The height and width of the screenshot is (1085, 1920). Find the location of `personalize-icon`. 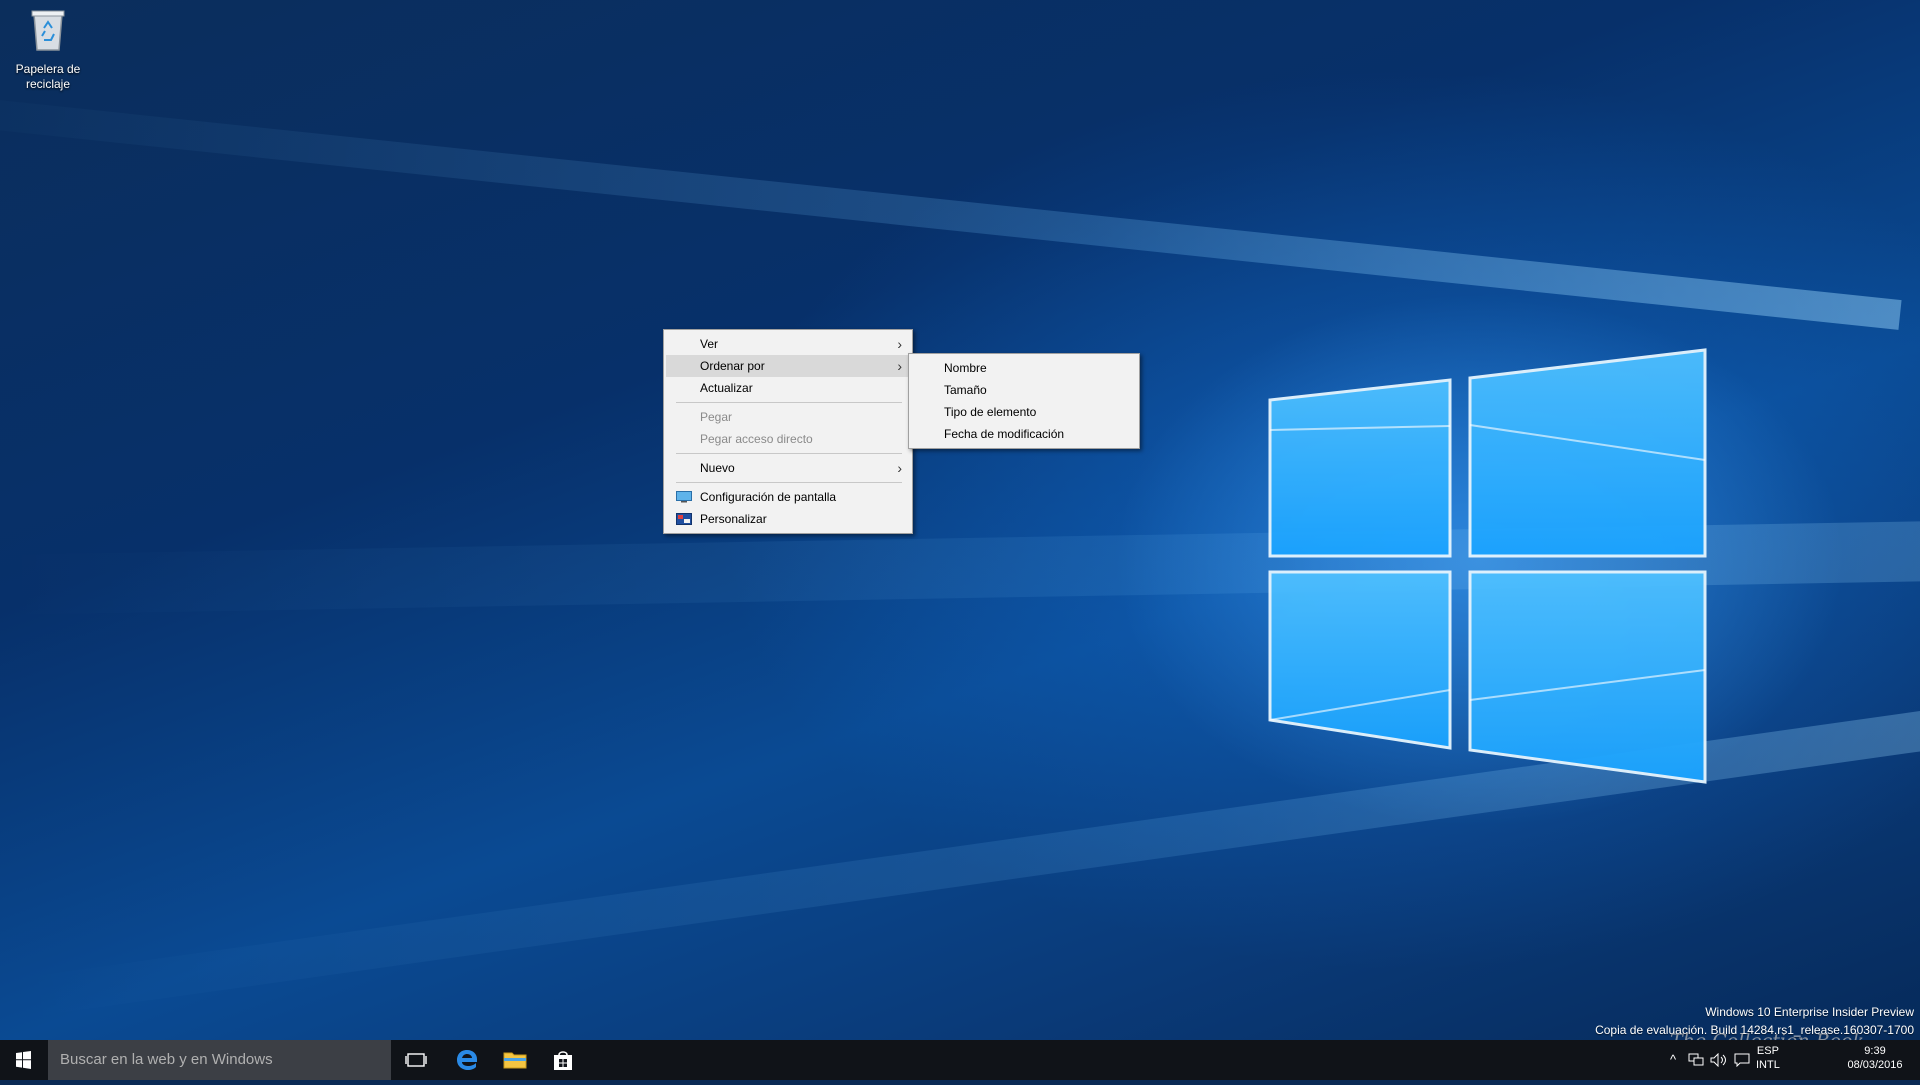

personalize-icon is located at coordinates (684, 519).